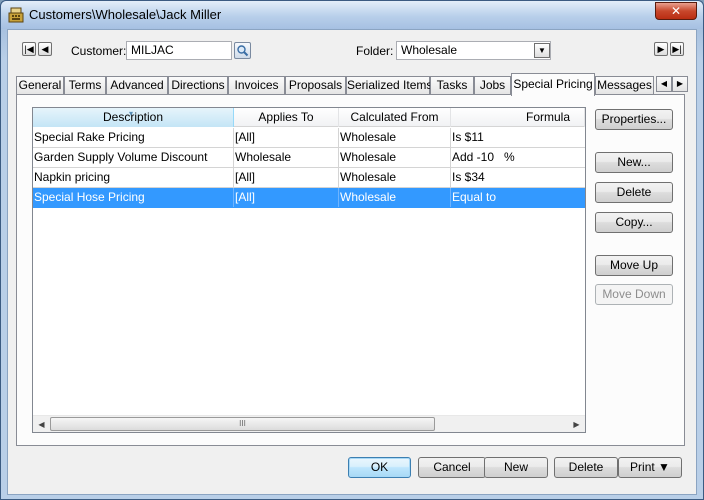  I want to click on last-record-icon: ▶|, so click(677, 49).